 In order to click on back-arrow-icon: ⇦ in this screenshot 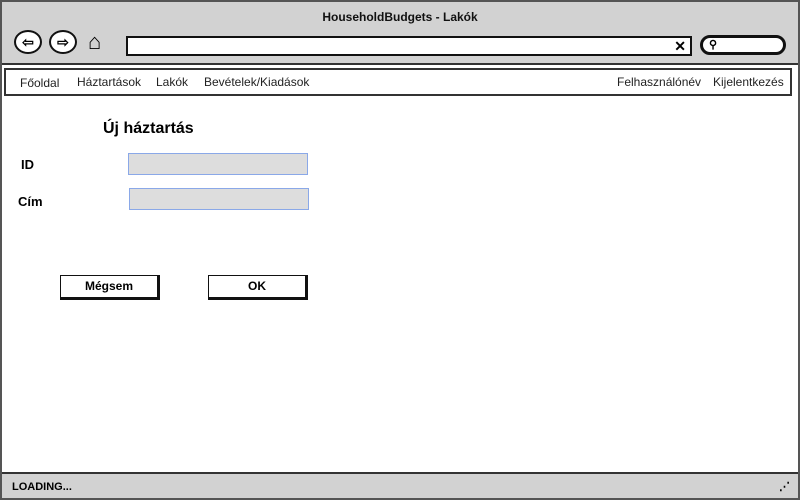, I will do `click(28, 42)`.